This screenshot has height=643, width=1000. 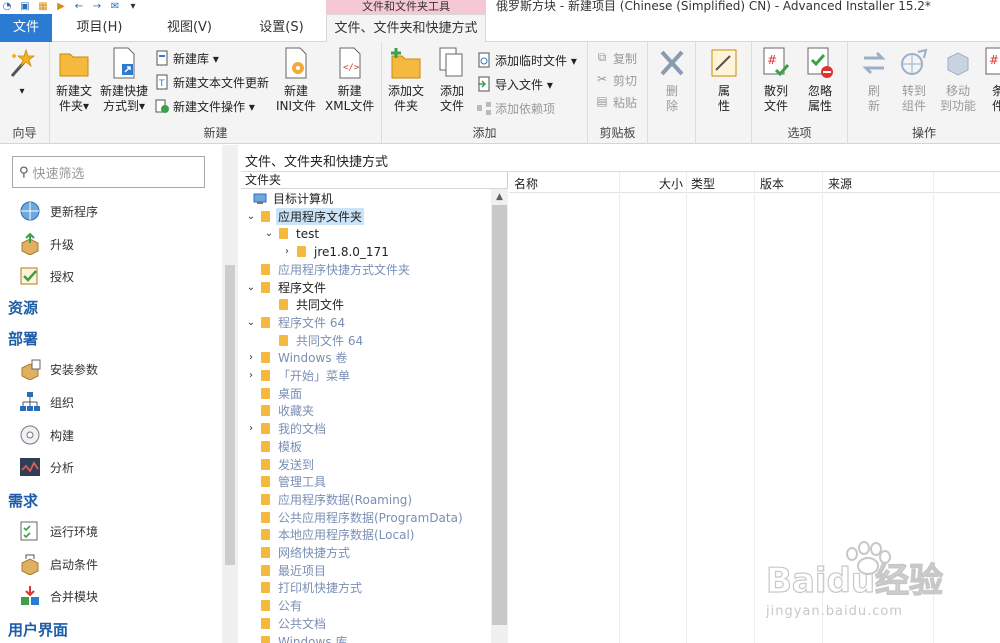 I want to click on tree-node: › jre1.8.0_171, so click(x=336, y=251).